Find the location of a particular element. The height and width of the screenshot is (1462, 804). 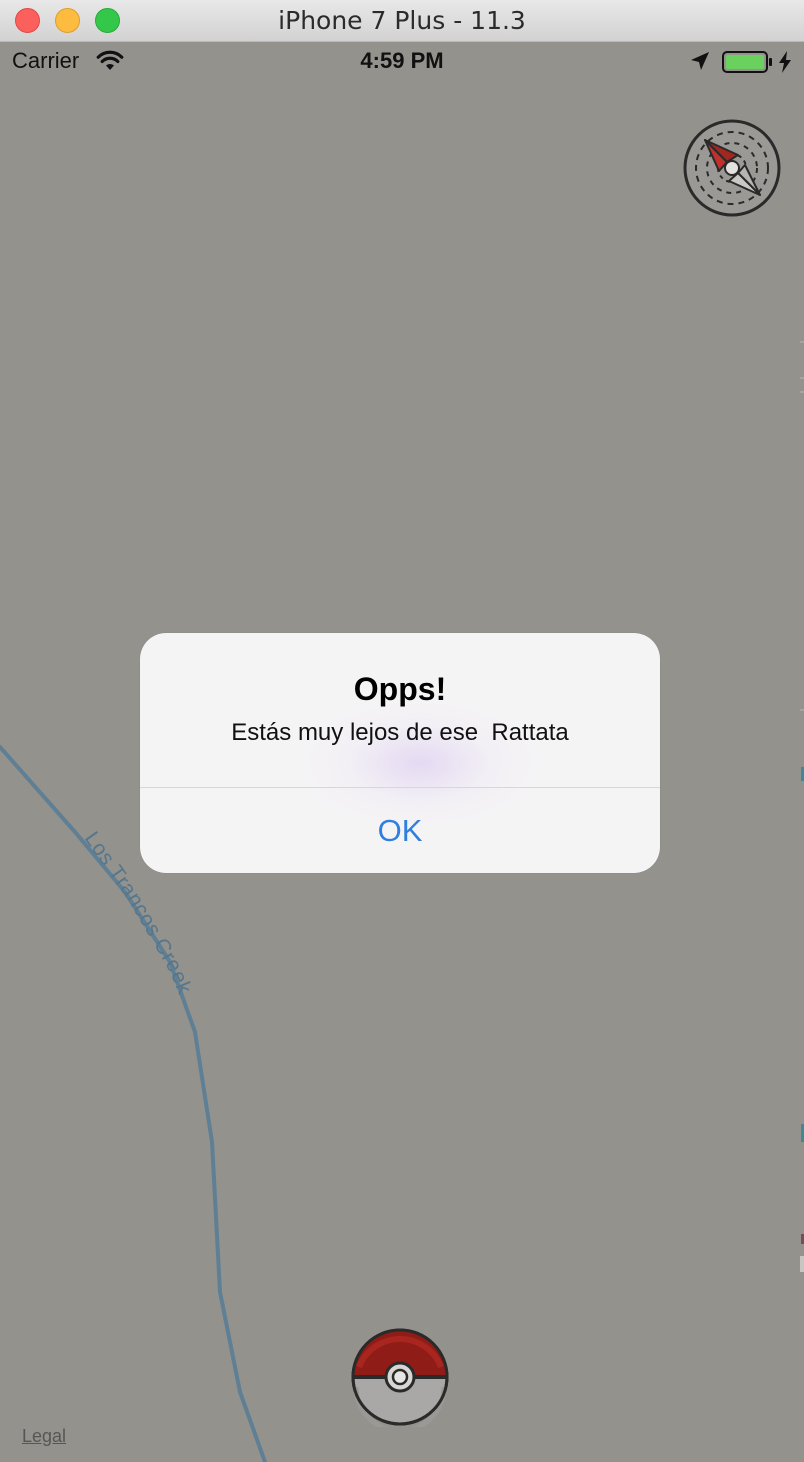

legal-link: Legal is located at coordinates (44, 1436).